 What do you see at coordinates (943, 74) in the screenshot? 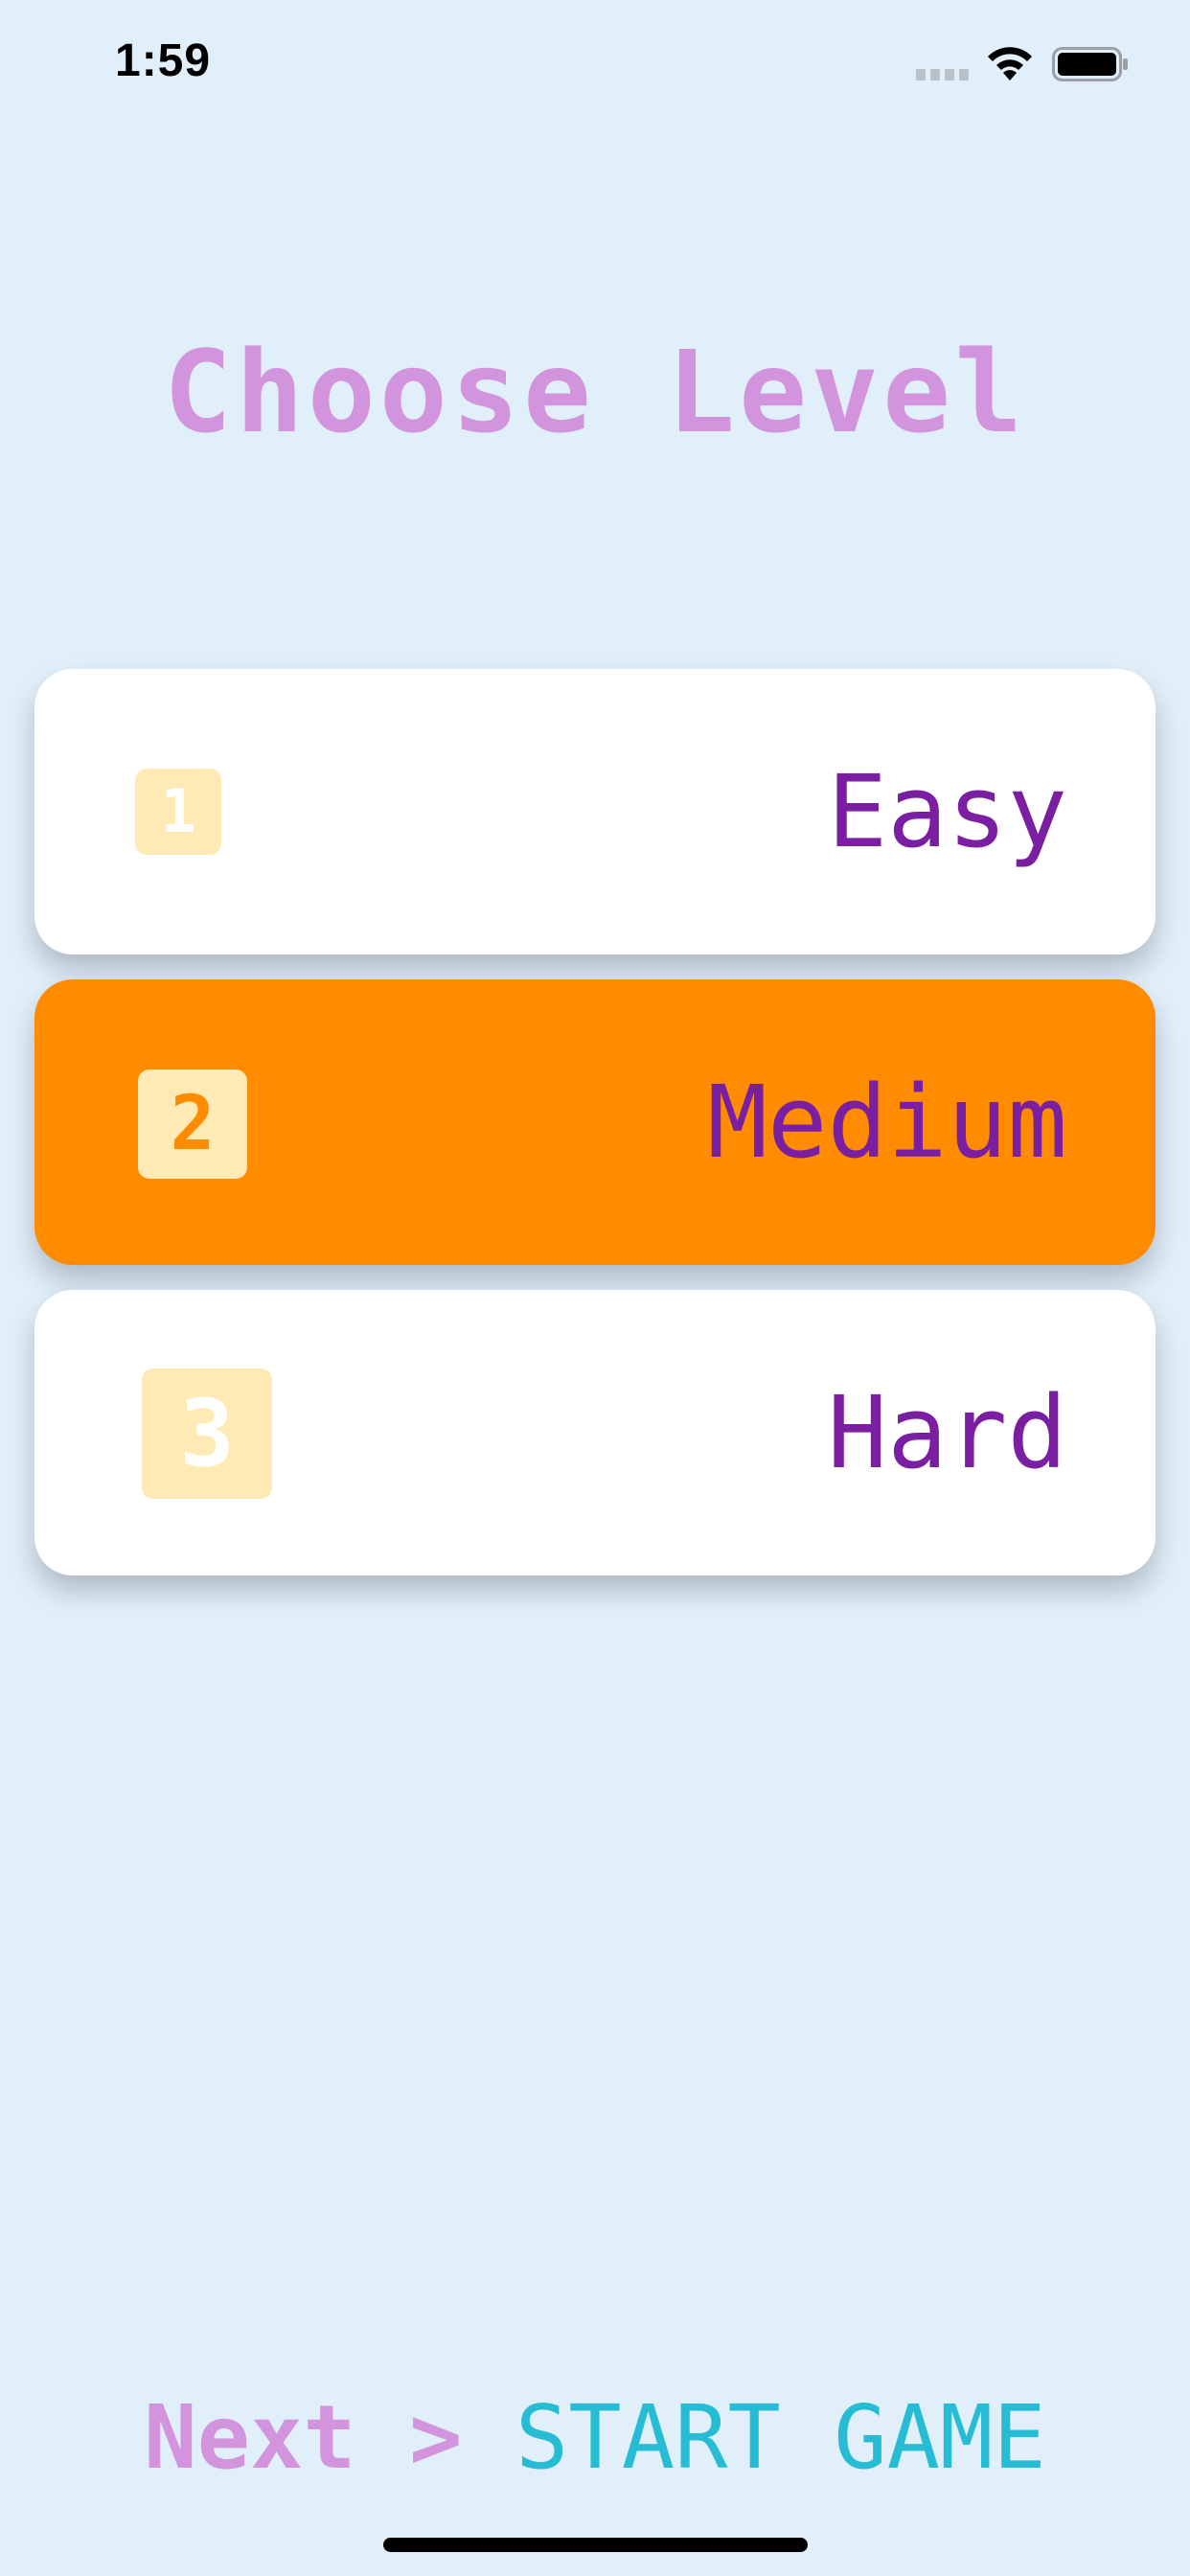
I see `cellular-signal-icon` at bounding box center [943, 74].